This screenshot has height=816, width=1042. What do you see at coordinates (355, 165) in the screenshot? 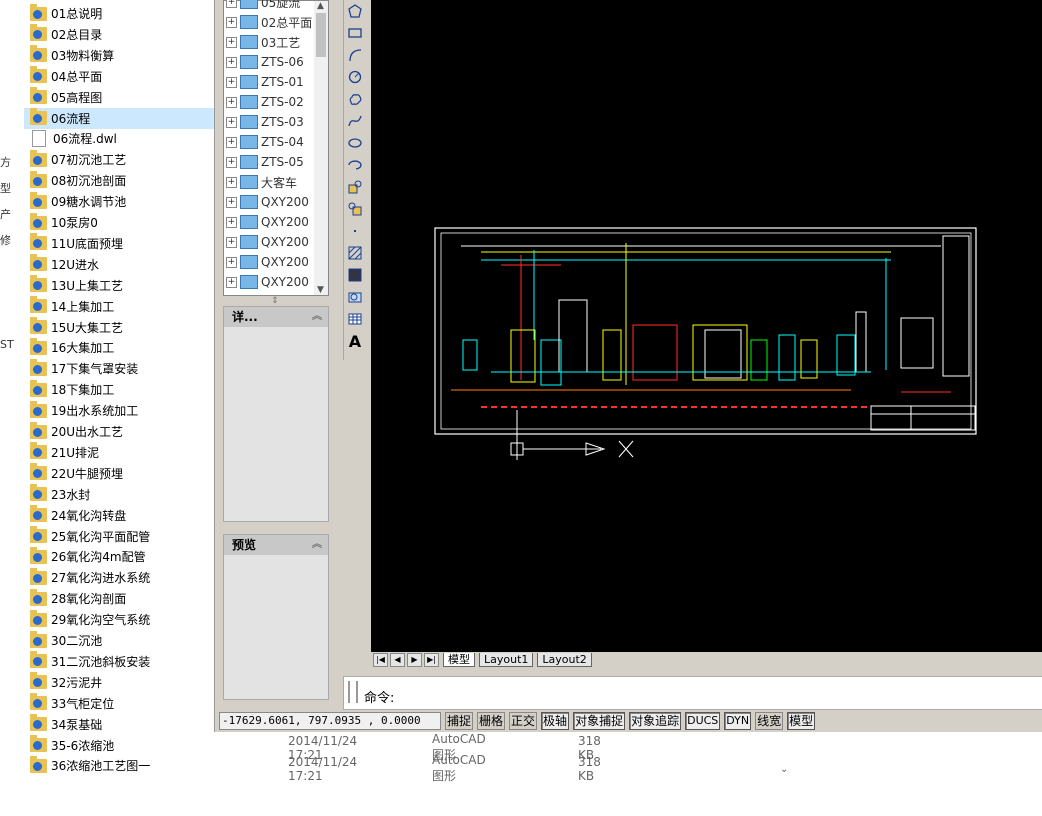
I see `ellipse-arc-icon` at bounding box center [355, 165].